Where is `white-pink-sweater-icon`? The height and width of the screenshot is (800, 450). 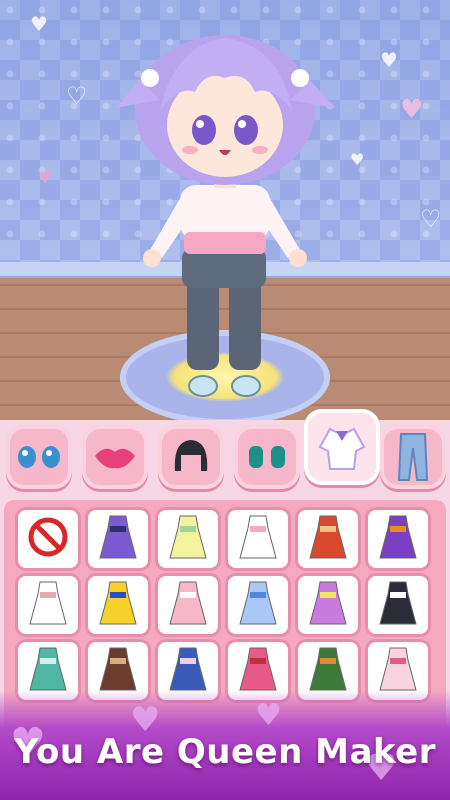 white-pink-sweater-icon is located at coordinates (258, 539).